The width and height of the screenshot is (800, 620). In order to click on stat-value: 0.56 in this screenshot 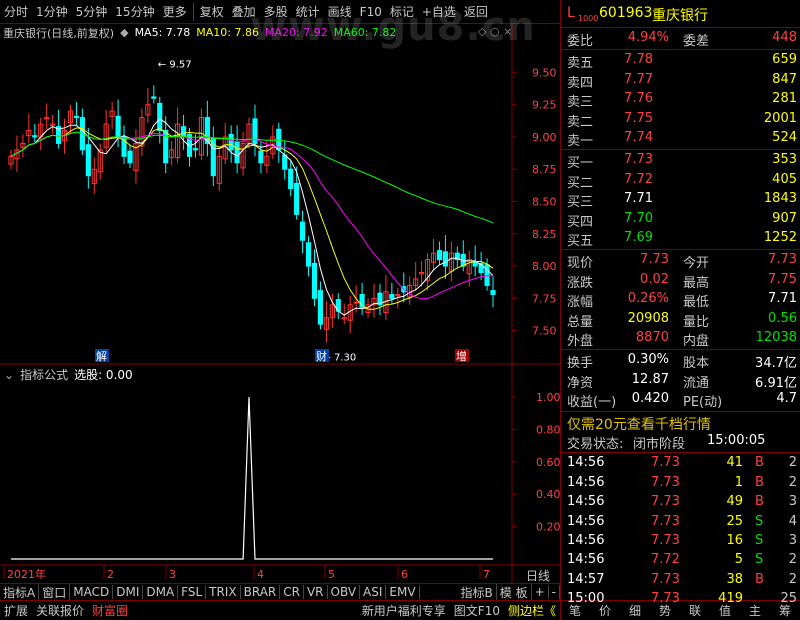, I will do `click(782, 318)`.